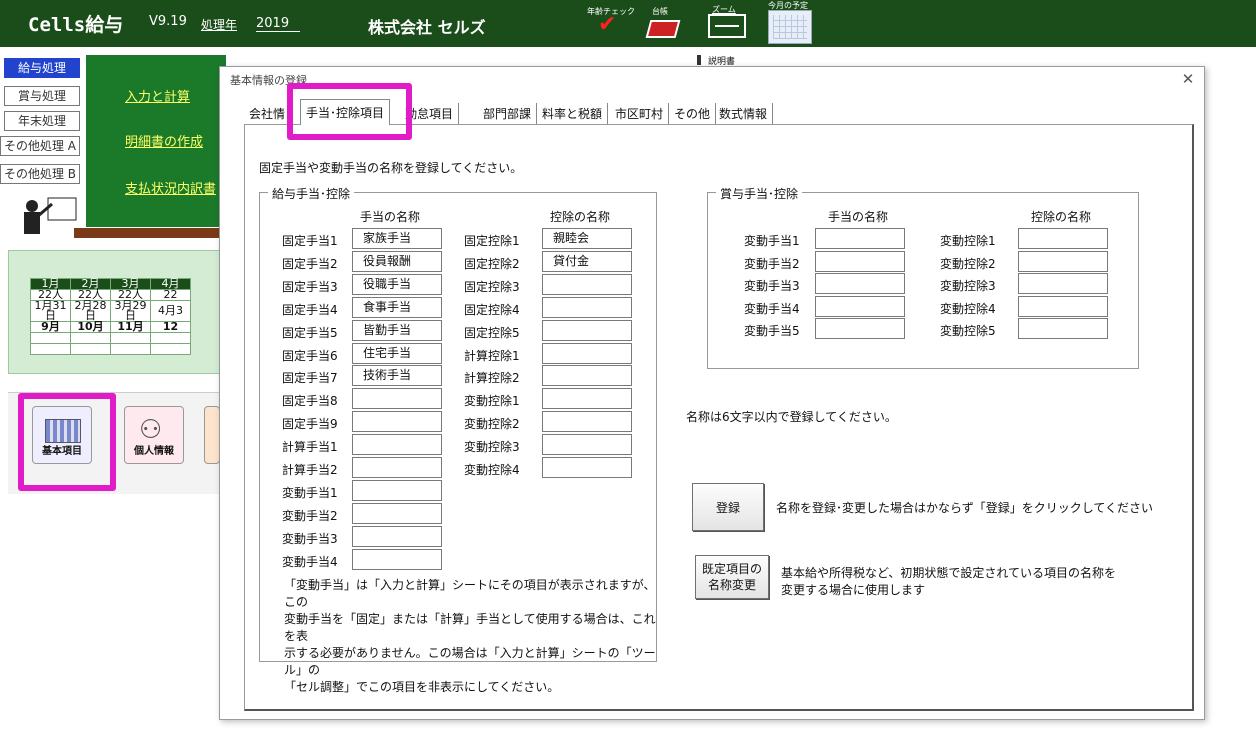 The image size is (1256, 736). Describe the element at coordinates (607, 25) in the screenshot. I see `age-check-icon: ✔` at that location.